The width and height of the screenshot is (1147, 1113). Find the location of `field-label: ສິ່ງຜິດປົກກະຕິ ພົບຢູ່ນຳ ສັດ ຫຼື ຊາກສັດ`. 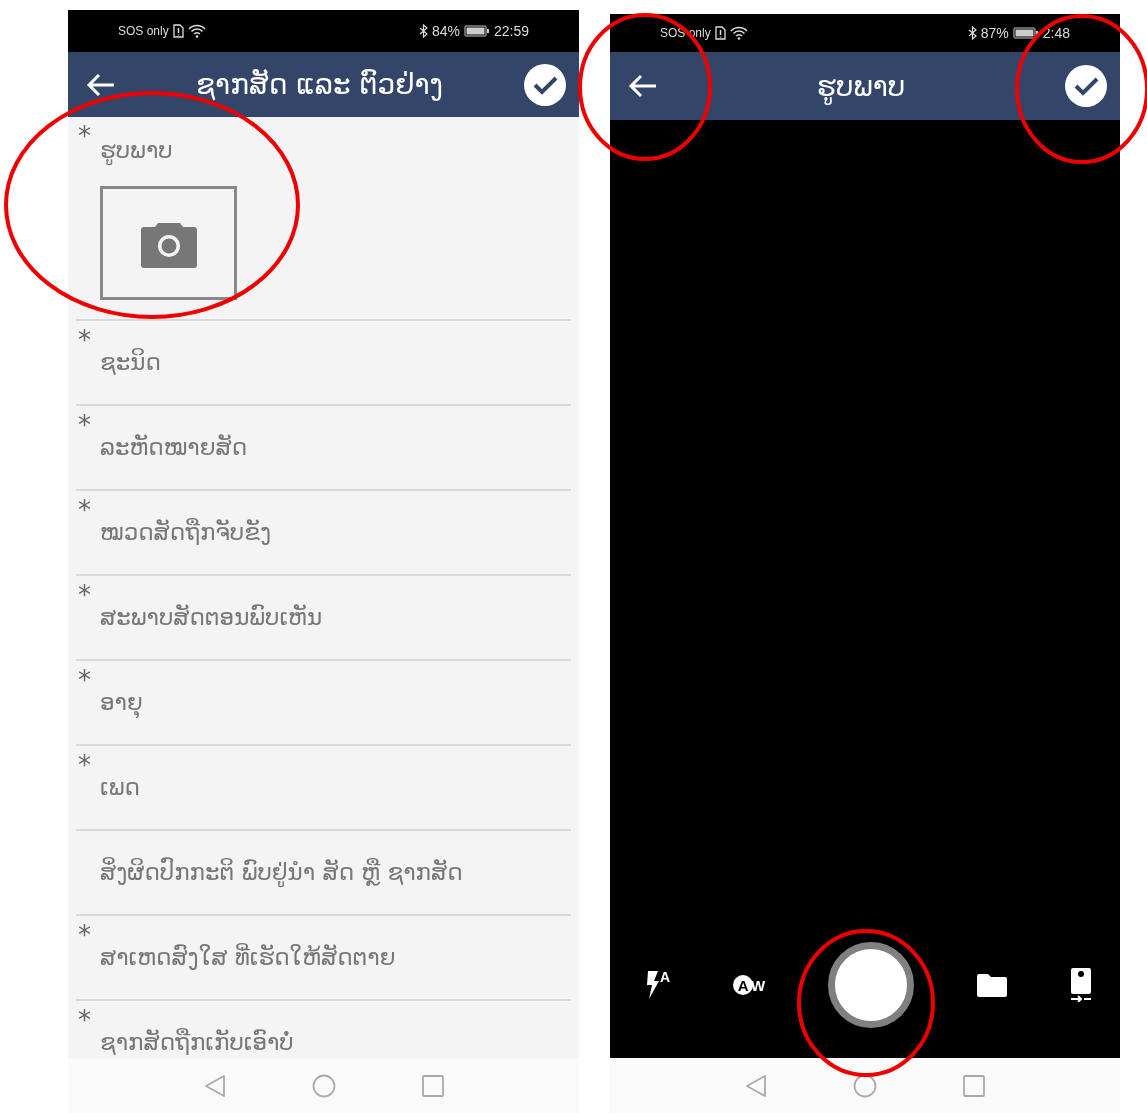

field-label: ສິ່ງຜິດປົກກະຕິ ພົບຢູ່ນຳ ສັດ ຫຼື ຊາກສັດ is located at coordinates (281, 872).